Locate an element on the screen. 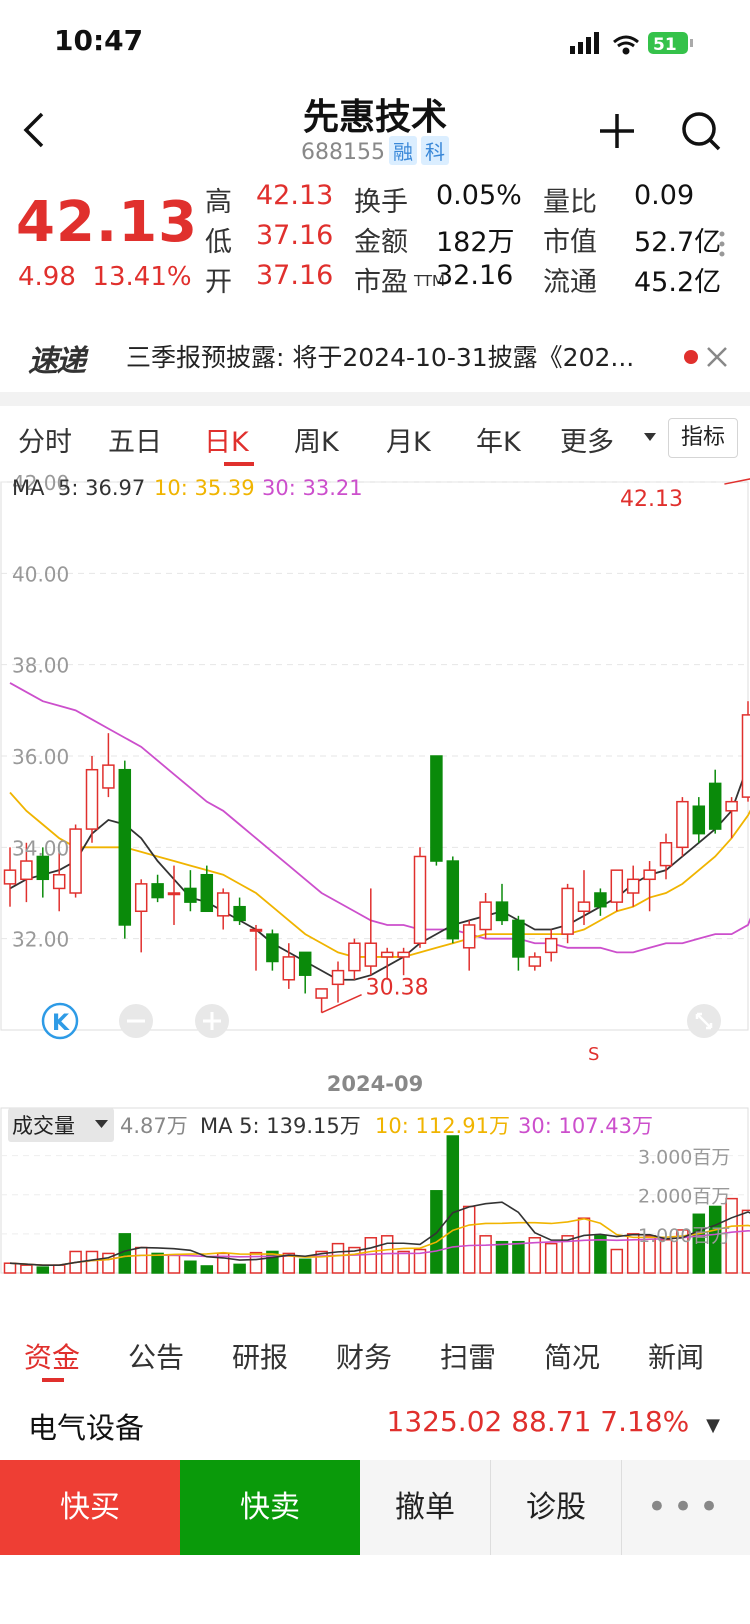 The height and width of the screenshot is (1624, 750). battery-level: 51 is located at coordinates (665, 45).